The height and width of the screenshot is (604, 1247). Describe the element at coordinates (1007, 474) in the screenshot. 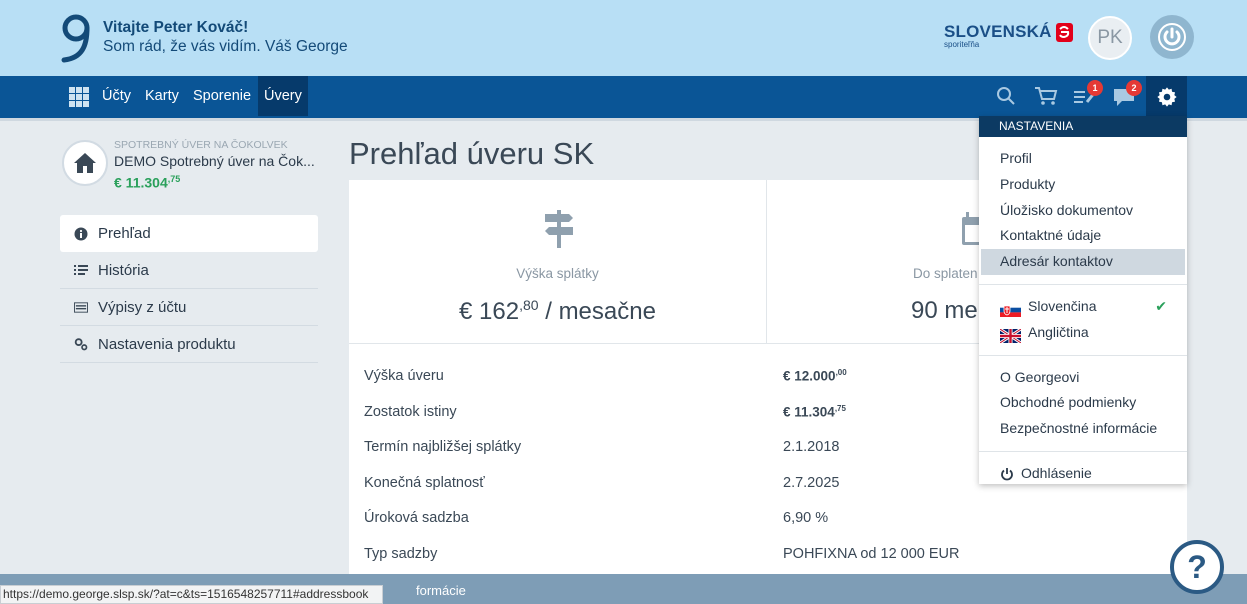

I see `power-small-icon` at that location.